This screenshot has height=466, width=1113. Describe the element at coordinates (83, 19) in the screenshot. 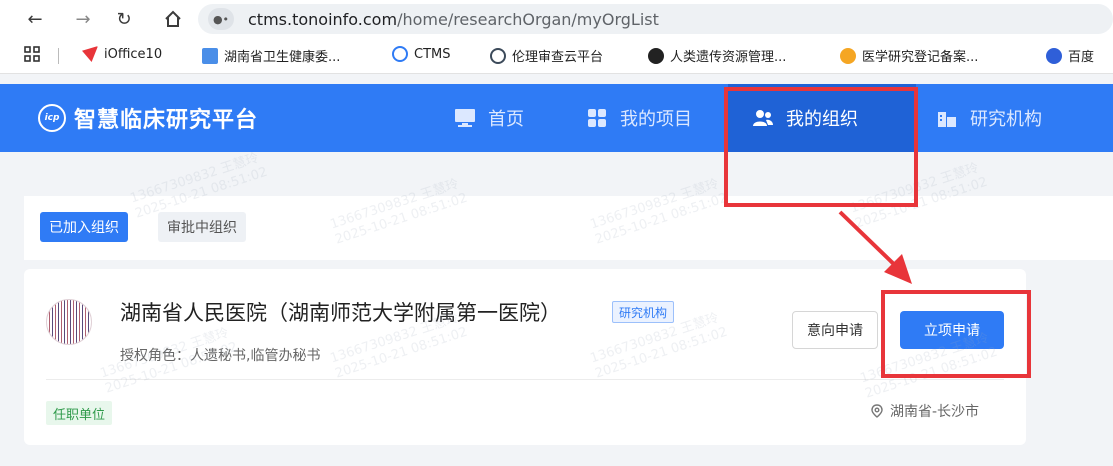

I see `forward-arrow-icon: →` at that location.